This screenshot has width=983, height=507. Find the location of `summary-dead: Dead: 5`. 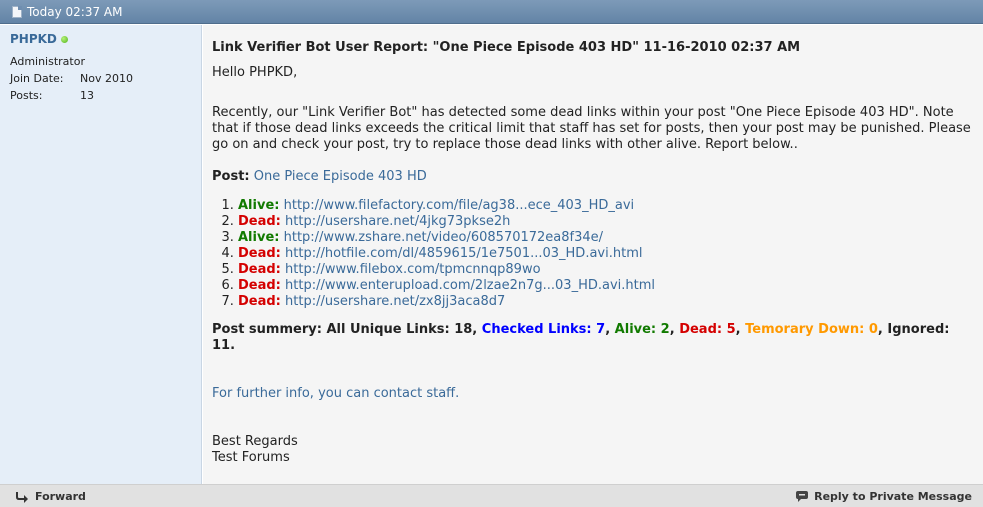

summary-dead: Dead: 5 is located at coordinates (707, 329).